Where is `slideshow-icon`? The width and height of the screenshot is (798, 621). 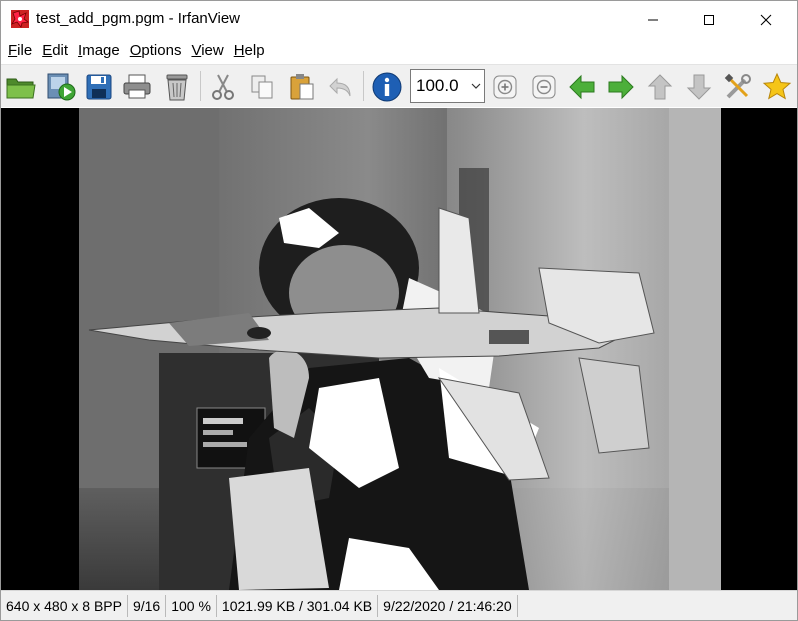 slideshow-icon is located at coordinates (61, 87).